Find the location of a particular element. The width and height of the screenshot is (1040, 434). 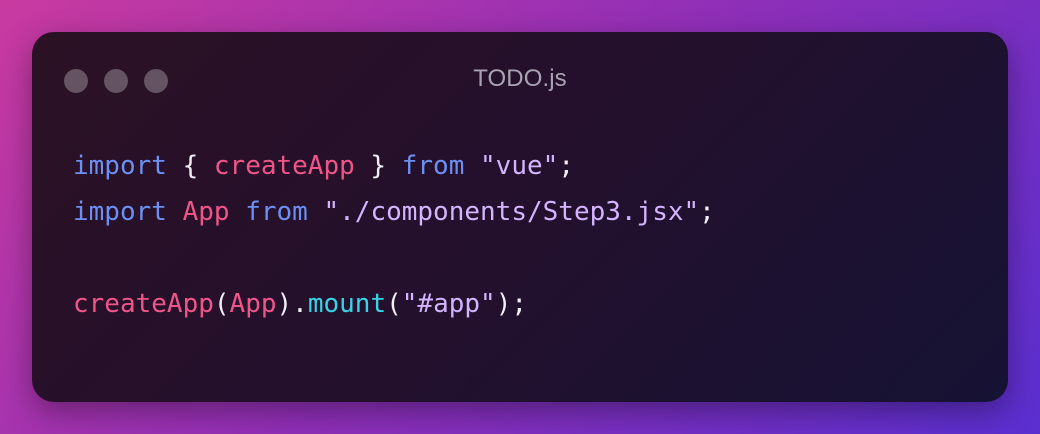

string-literal: "./components/Step3.jsx" is located at coordinates (511, 212).